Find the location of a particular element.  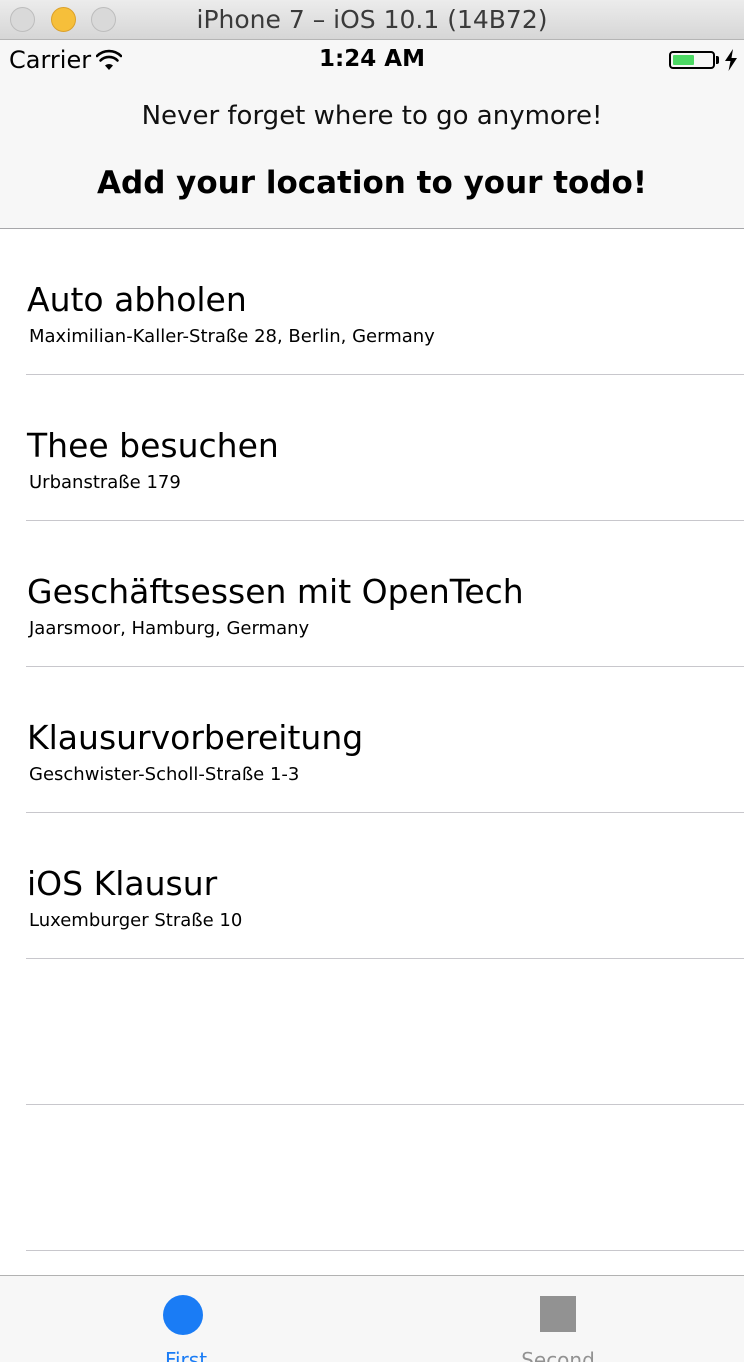

todo-title: iOS Klausur is located at coordinates (122, 883).